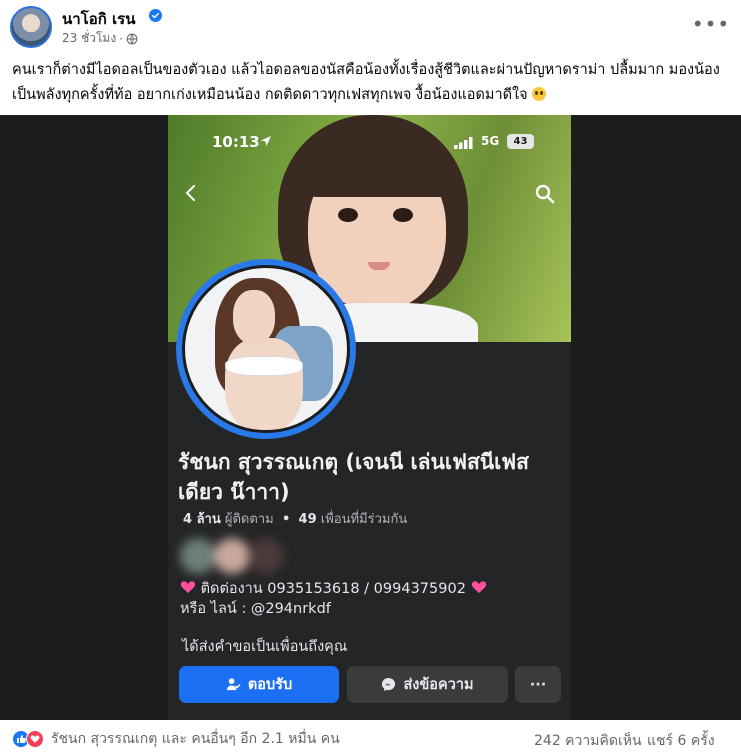  I want to click on line-id: หรือ ไลน์ : @294nrkdf, so click(255, 609).